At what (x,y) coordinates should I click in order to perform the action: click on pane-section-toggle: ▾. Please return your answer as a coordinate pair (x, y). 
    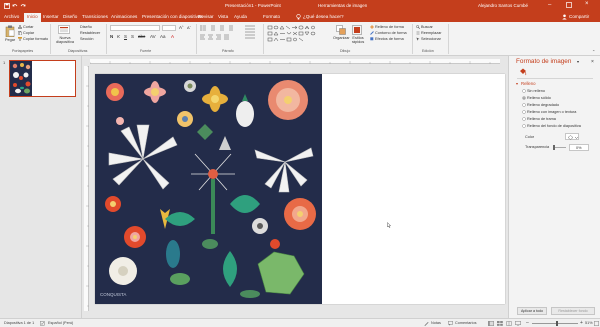
    Looking at the image, I should click on (517, 83).